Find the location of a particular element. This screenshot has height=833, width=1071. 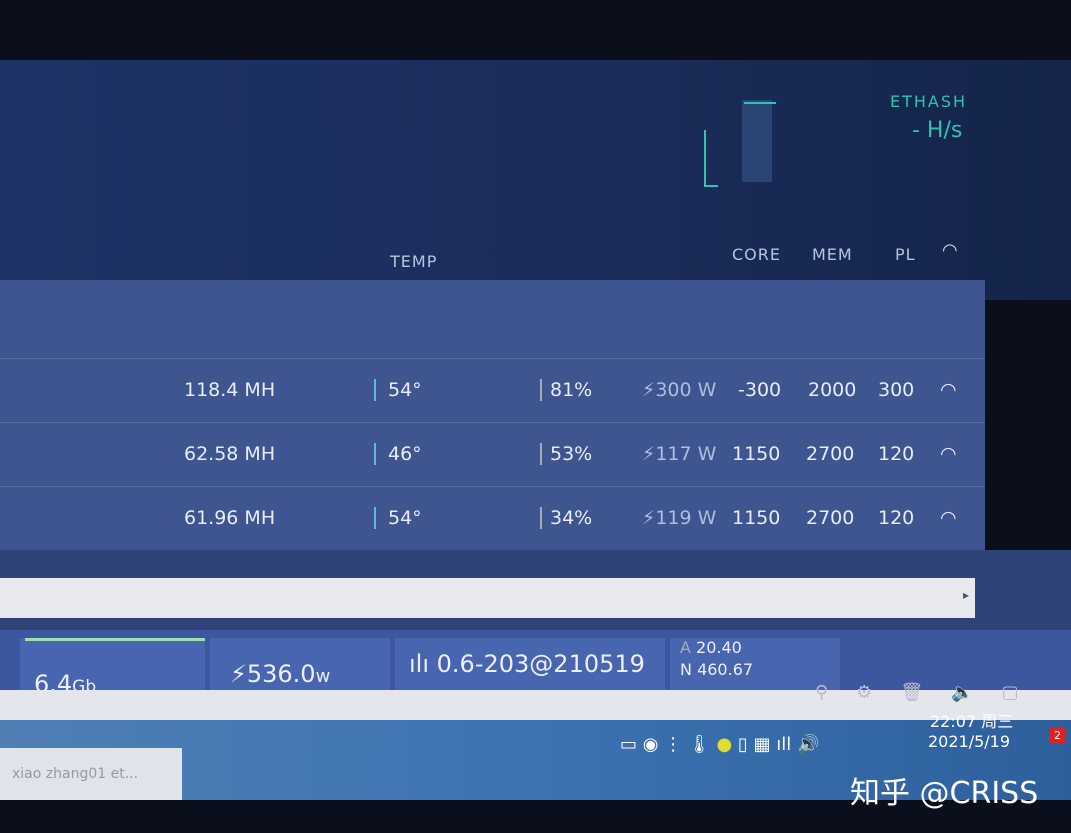

header-temp: TEMP is located at coordinates (414, 261).